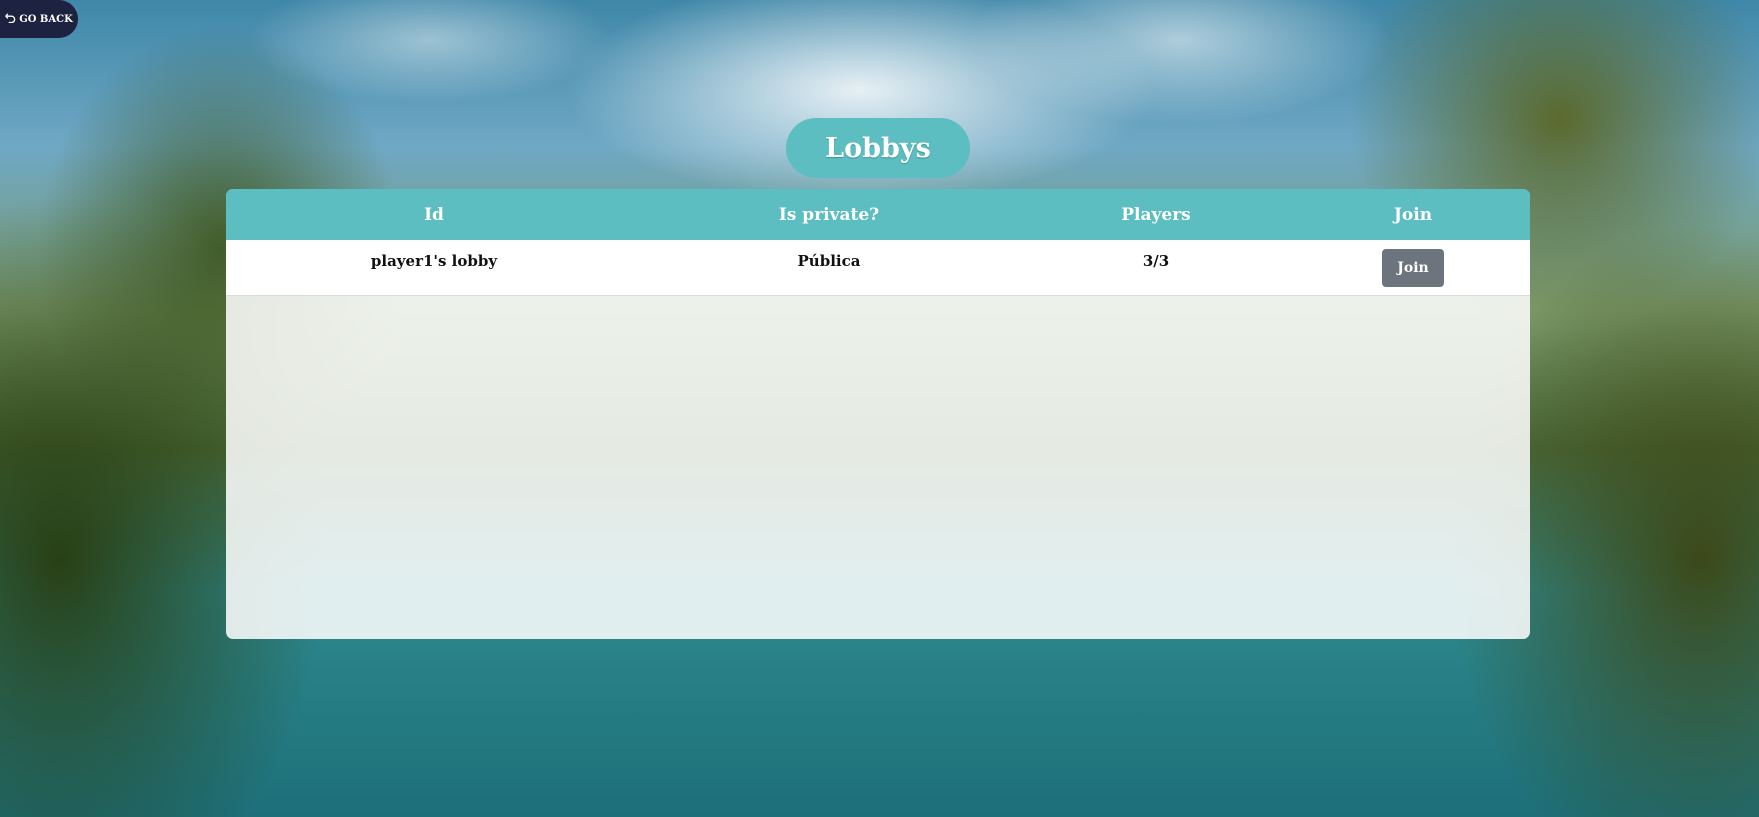 The image size is (1759, 817). I want to click on column-header-id: Id, so click(434, 214).